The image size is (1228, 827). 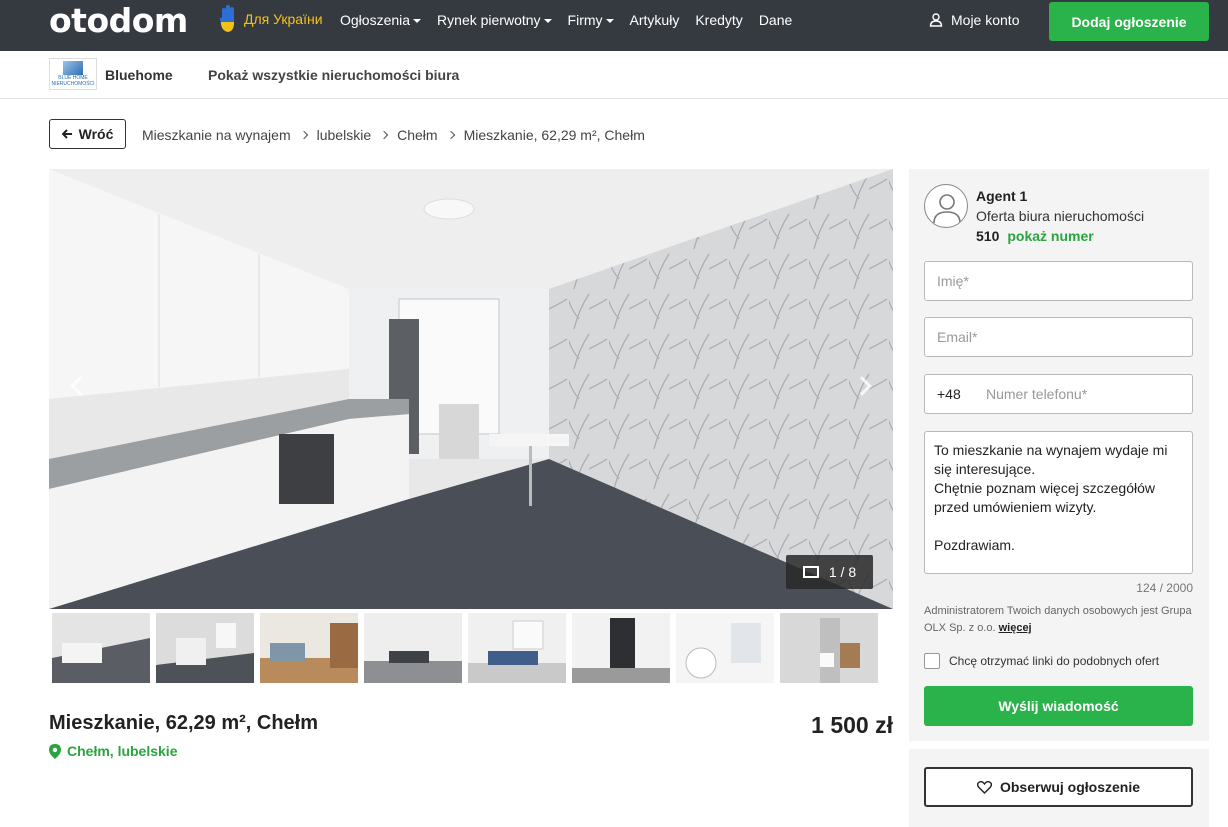 I want to click on ukraine-link: Для України, so click(x=270, y=19).